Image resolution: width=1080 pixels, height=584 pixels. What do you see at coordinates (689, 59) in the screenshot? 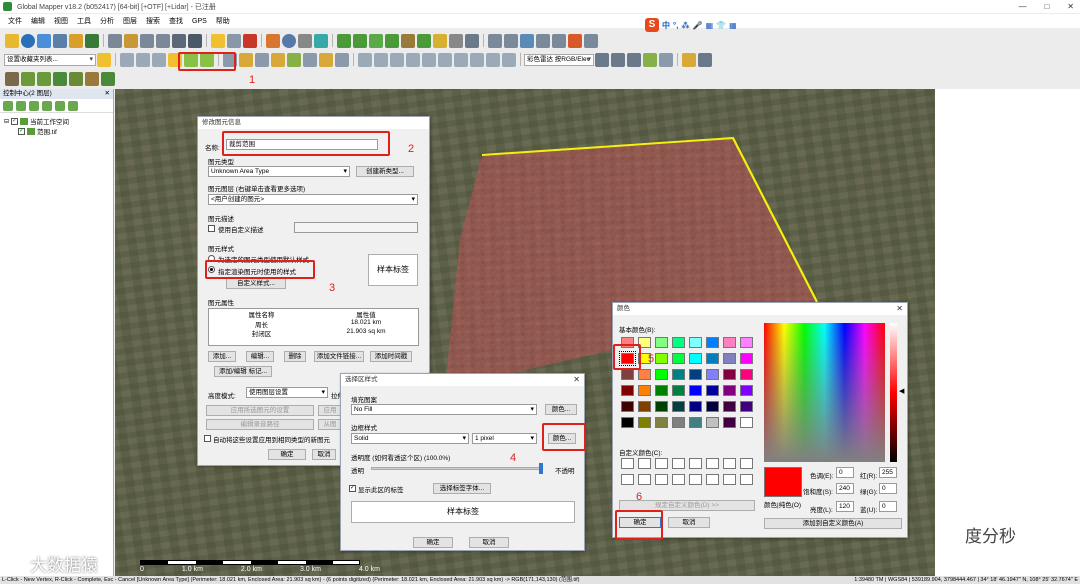
I see `filter-icon` at bounding box center [689, 59].